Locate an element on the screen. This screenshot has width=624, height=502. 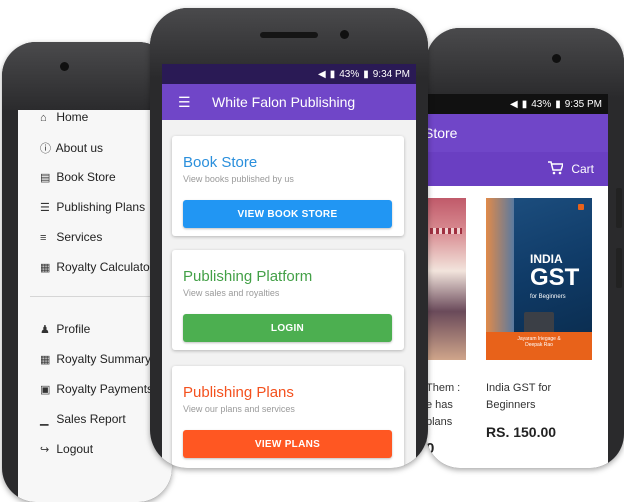
drawer-item-publishing-plans: ☰ Publishing Plans is located at coordinates (92, 207).